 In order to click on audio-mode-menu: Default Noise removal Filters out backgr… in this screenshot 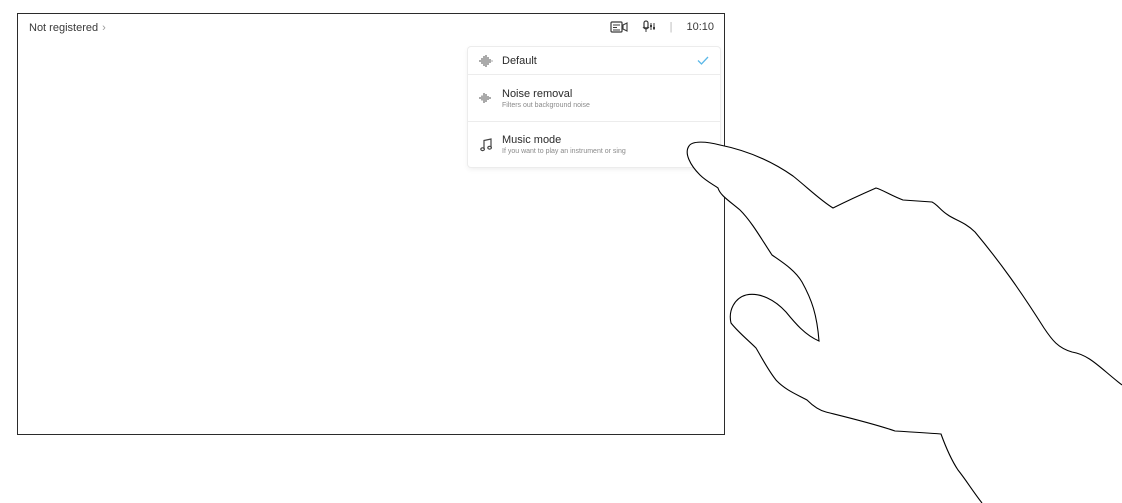, I will do `click(594, 107)`.